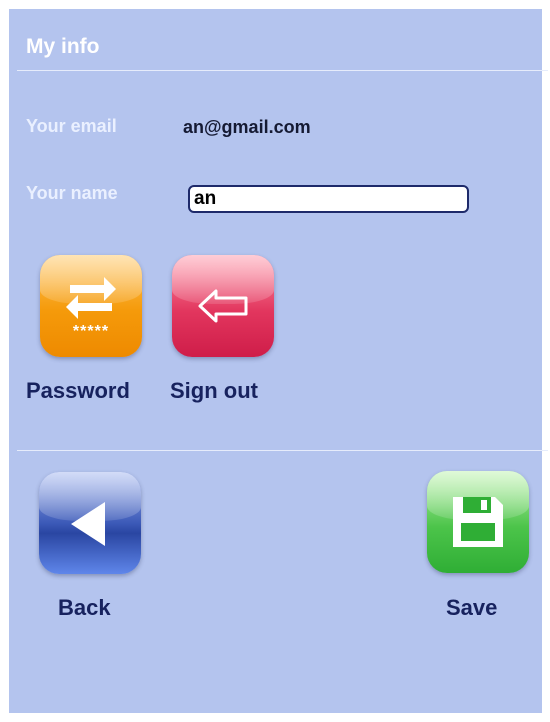 This screenshot has width=550, height=722. What do you see at coordinates (282, 450) in the screenshot?
I see `section-divider` at bounding box center [282, 450].